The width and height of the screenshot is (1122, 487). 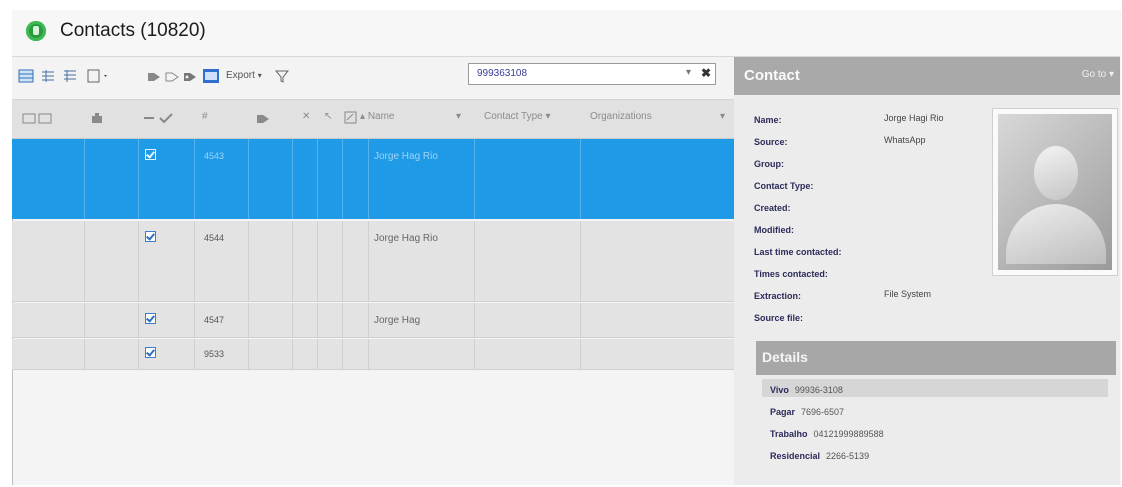 What do you see at coordinates (784, 186) in the screenshot?
I see `field-label-contact-type: Contact Type:` at bounding box center [784, 186].